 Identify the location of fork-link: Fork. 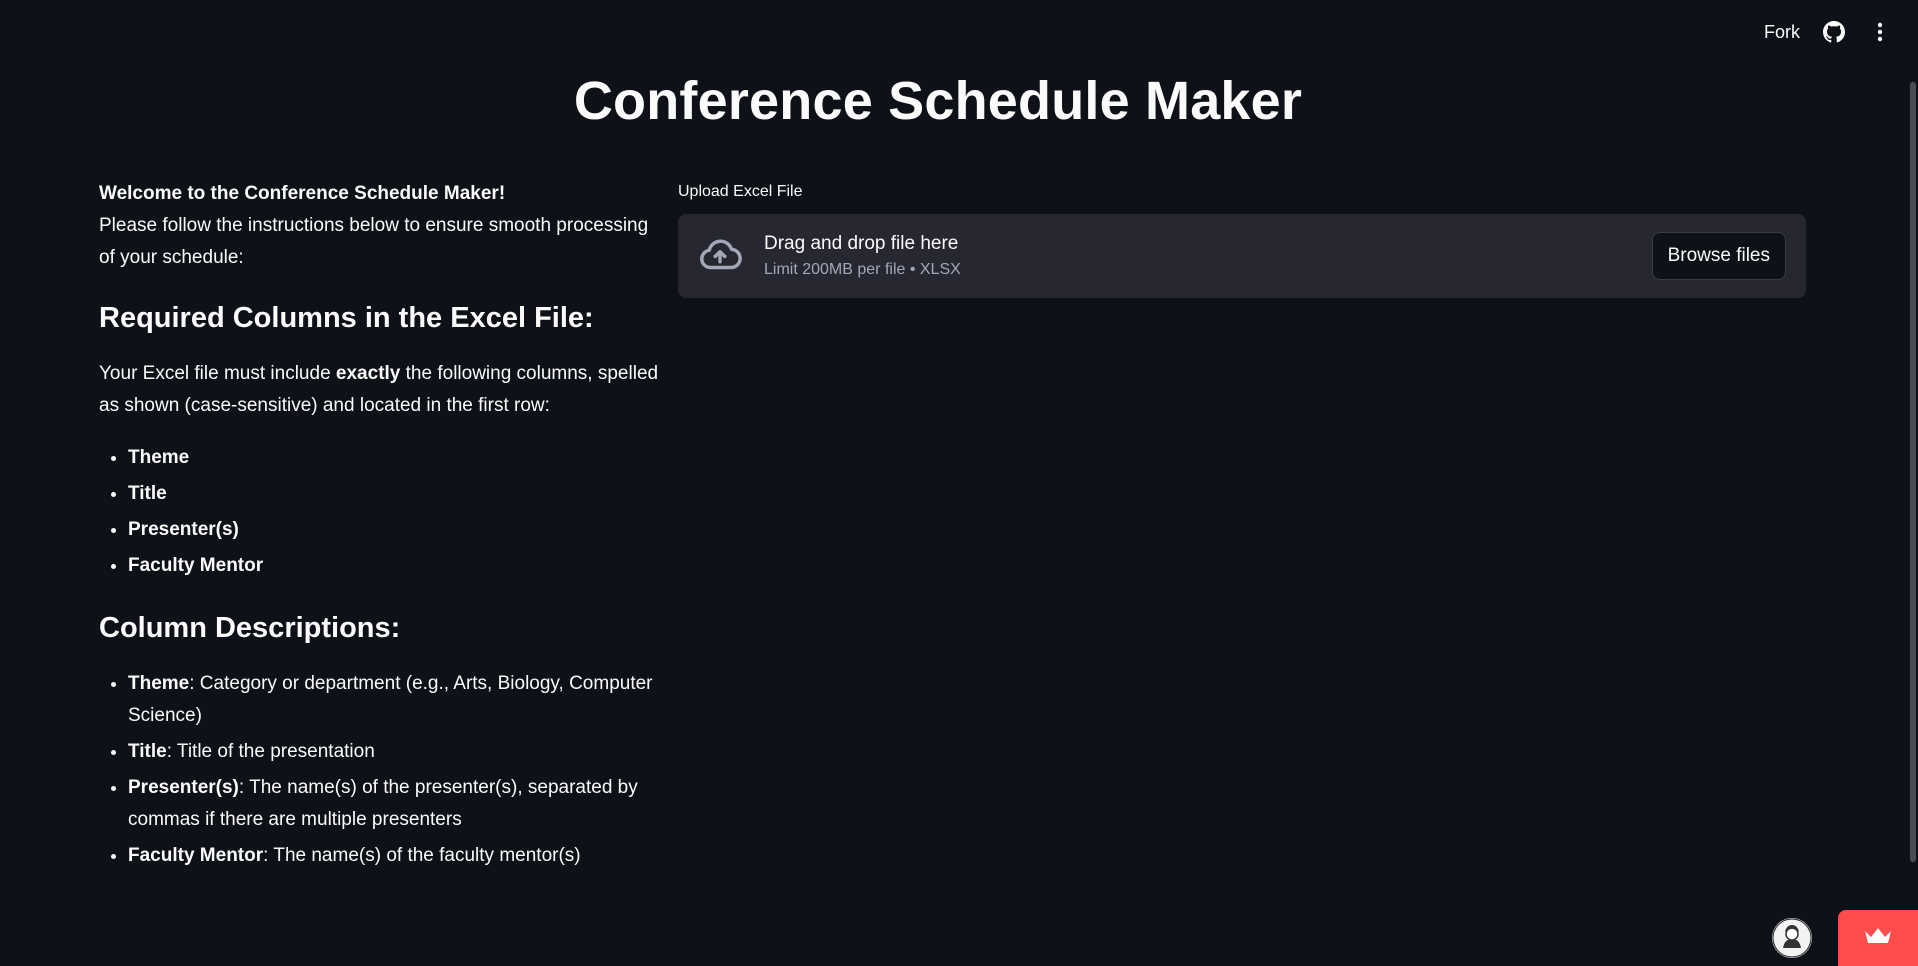
(1782, 32).